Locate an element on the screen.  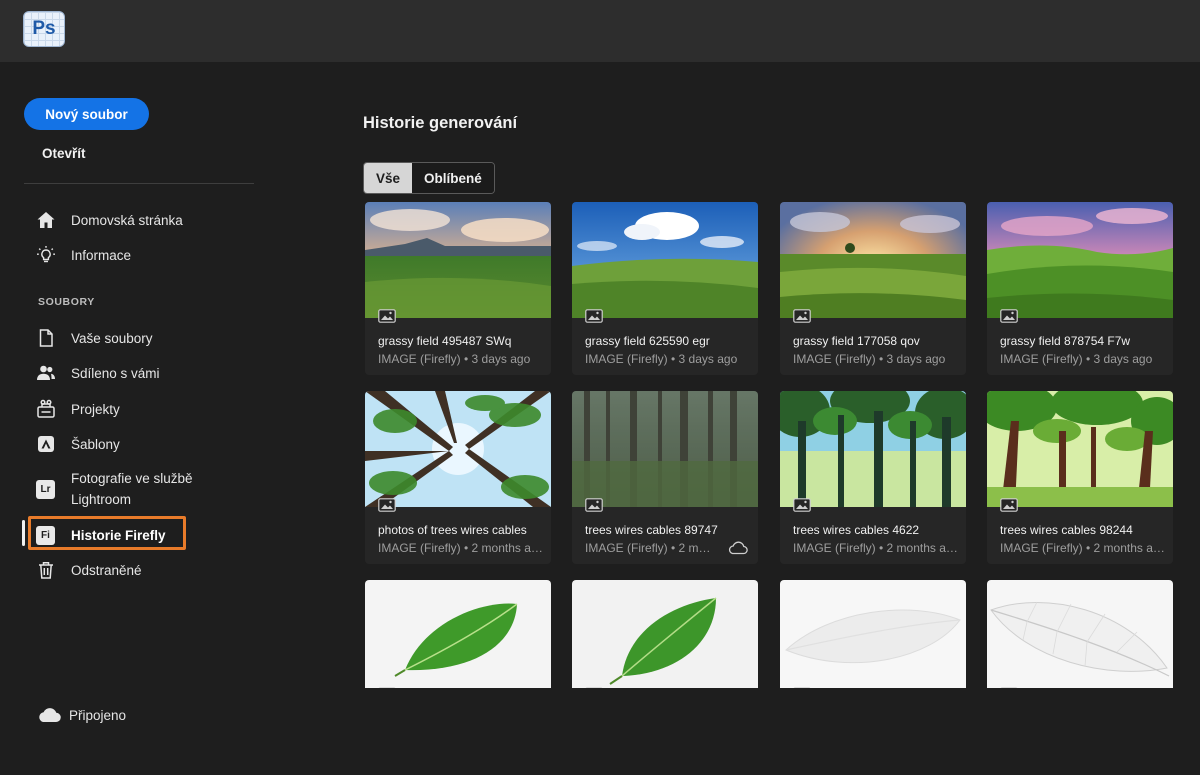
sidebar-item-label: Projekty is located at coordinates (95, 409).